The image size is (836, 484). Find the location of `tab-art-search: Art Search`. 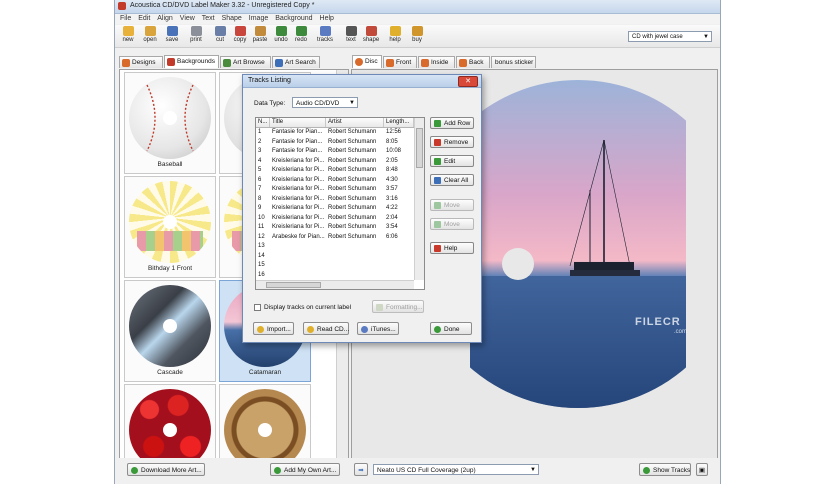

tab-art-search: Art Search is located at coordinates (296, 62).